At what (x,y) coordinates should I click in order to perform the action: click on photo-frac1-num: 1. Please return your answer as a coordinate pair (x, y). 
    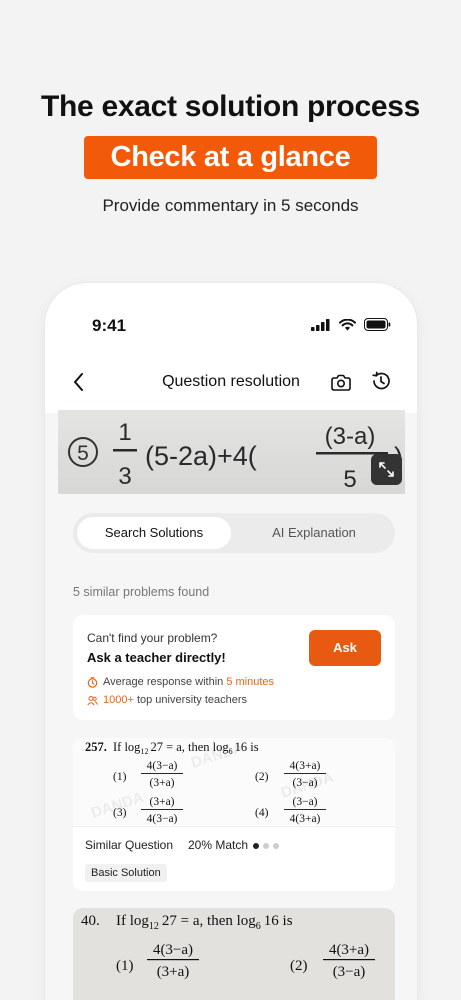
    Looking at the image, I should click on (124, 432).